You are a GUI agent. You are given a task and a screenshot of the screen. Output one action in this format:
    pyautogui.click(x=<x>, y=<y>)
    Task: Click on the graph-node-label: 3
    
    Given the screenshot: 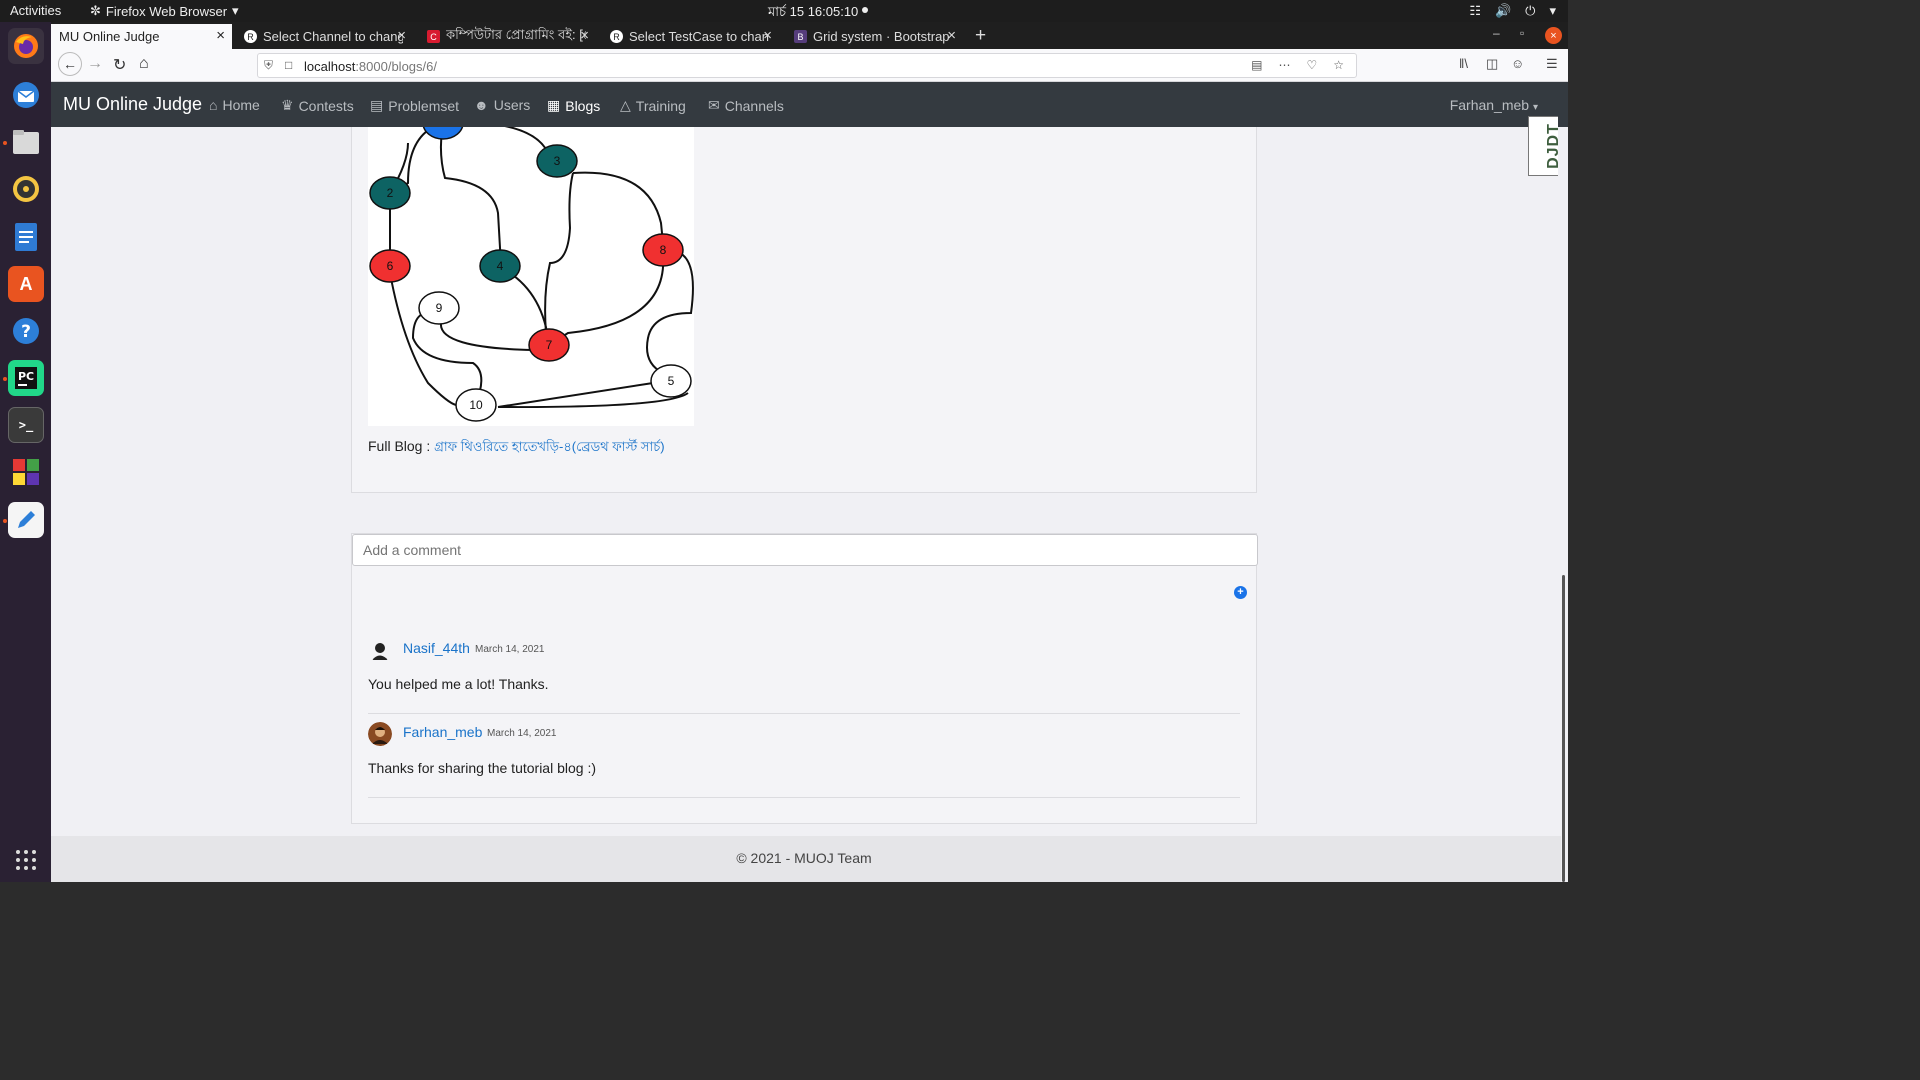 What is the action you would take?
    pyautogui.click(x=557, y=161)
    